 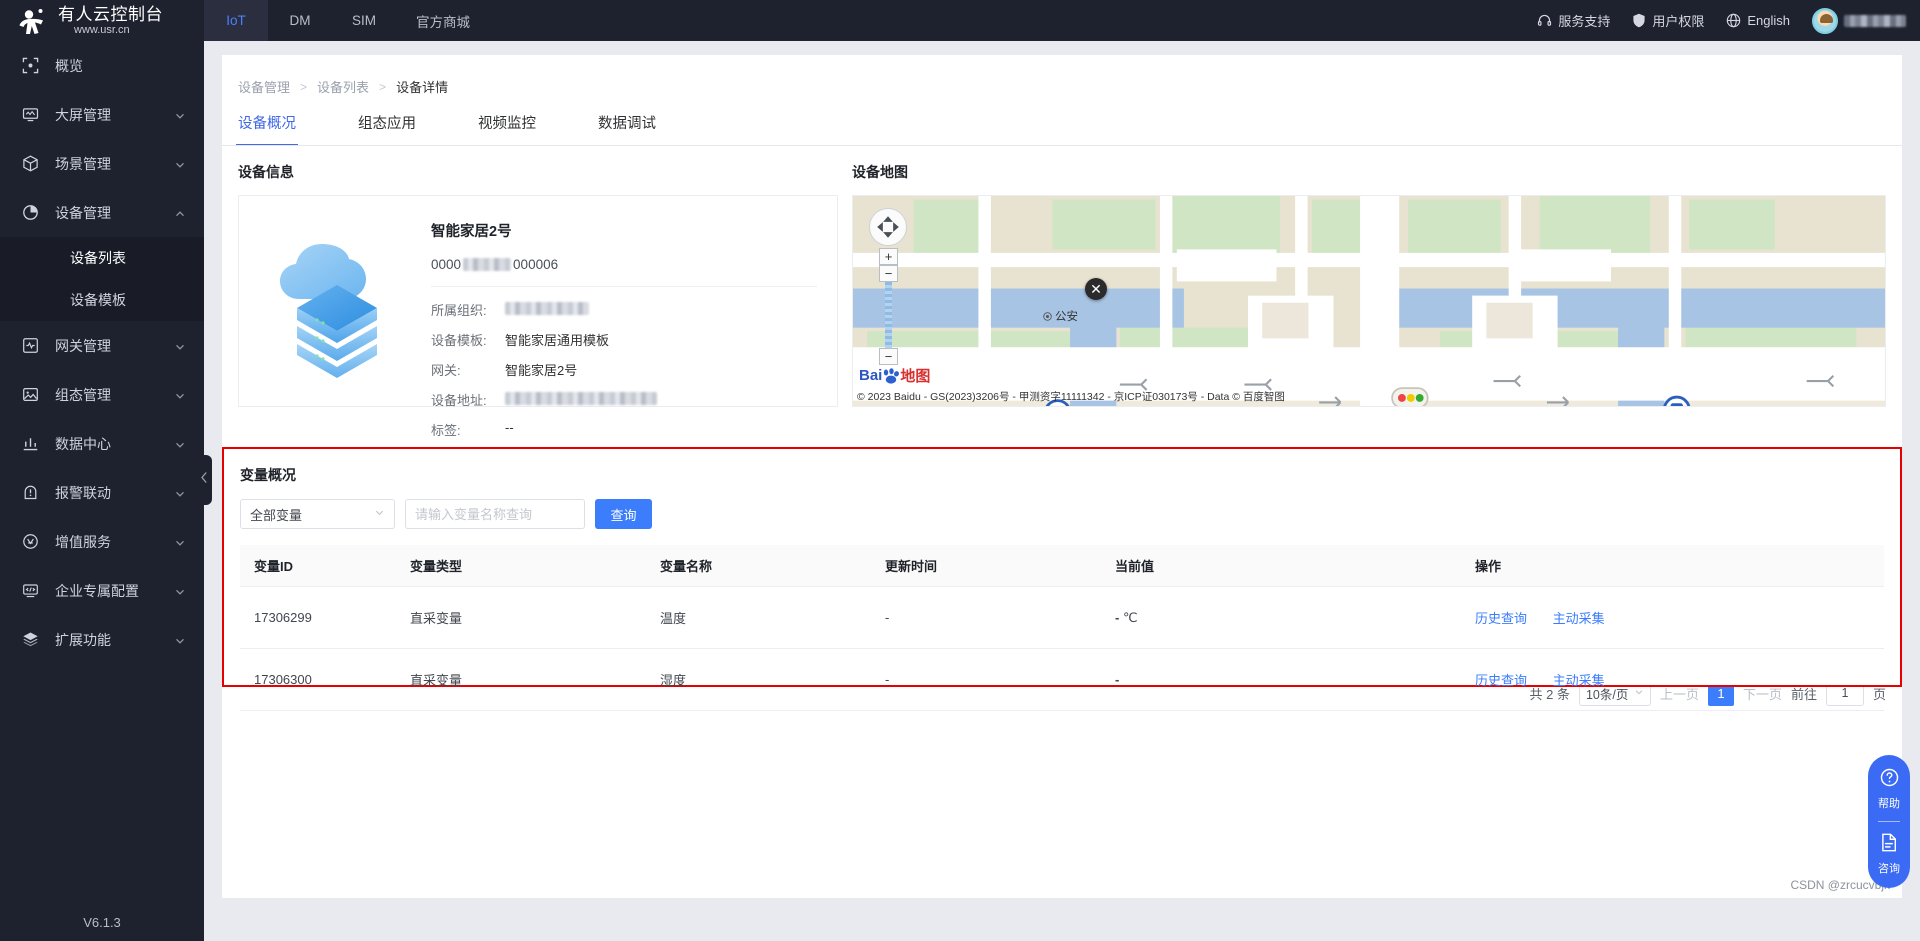 What do you see at coordinates (102, 65) in the screenshot?
I see `sidebar-item-overview: 概览` at bounding box center [102, 65].